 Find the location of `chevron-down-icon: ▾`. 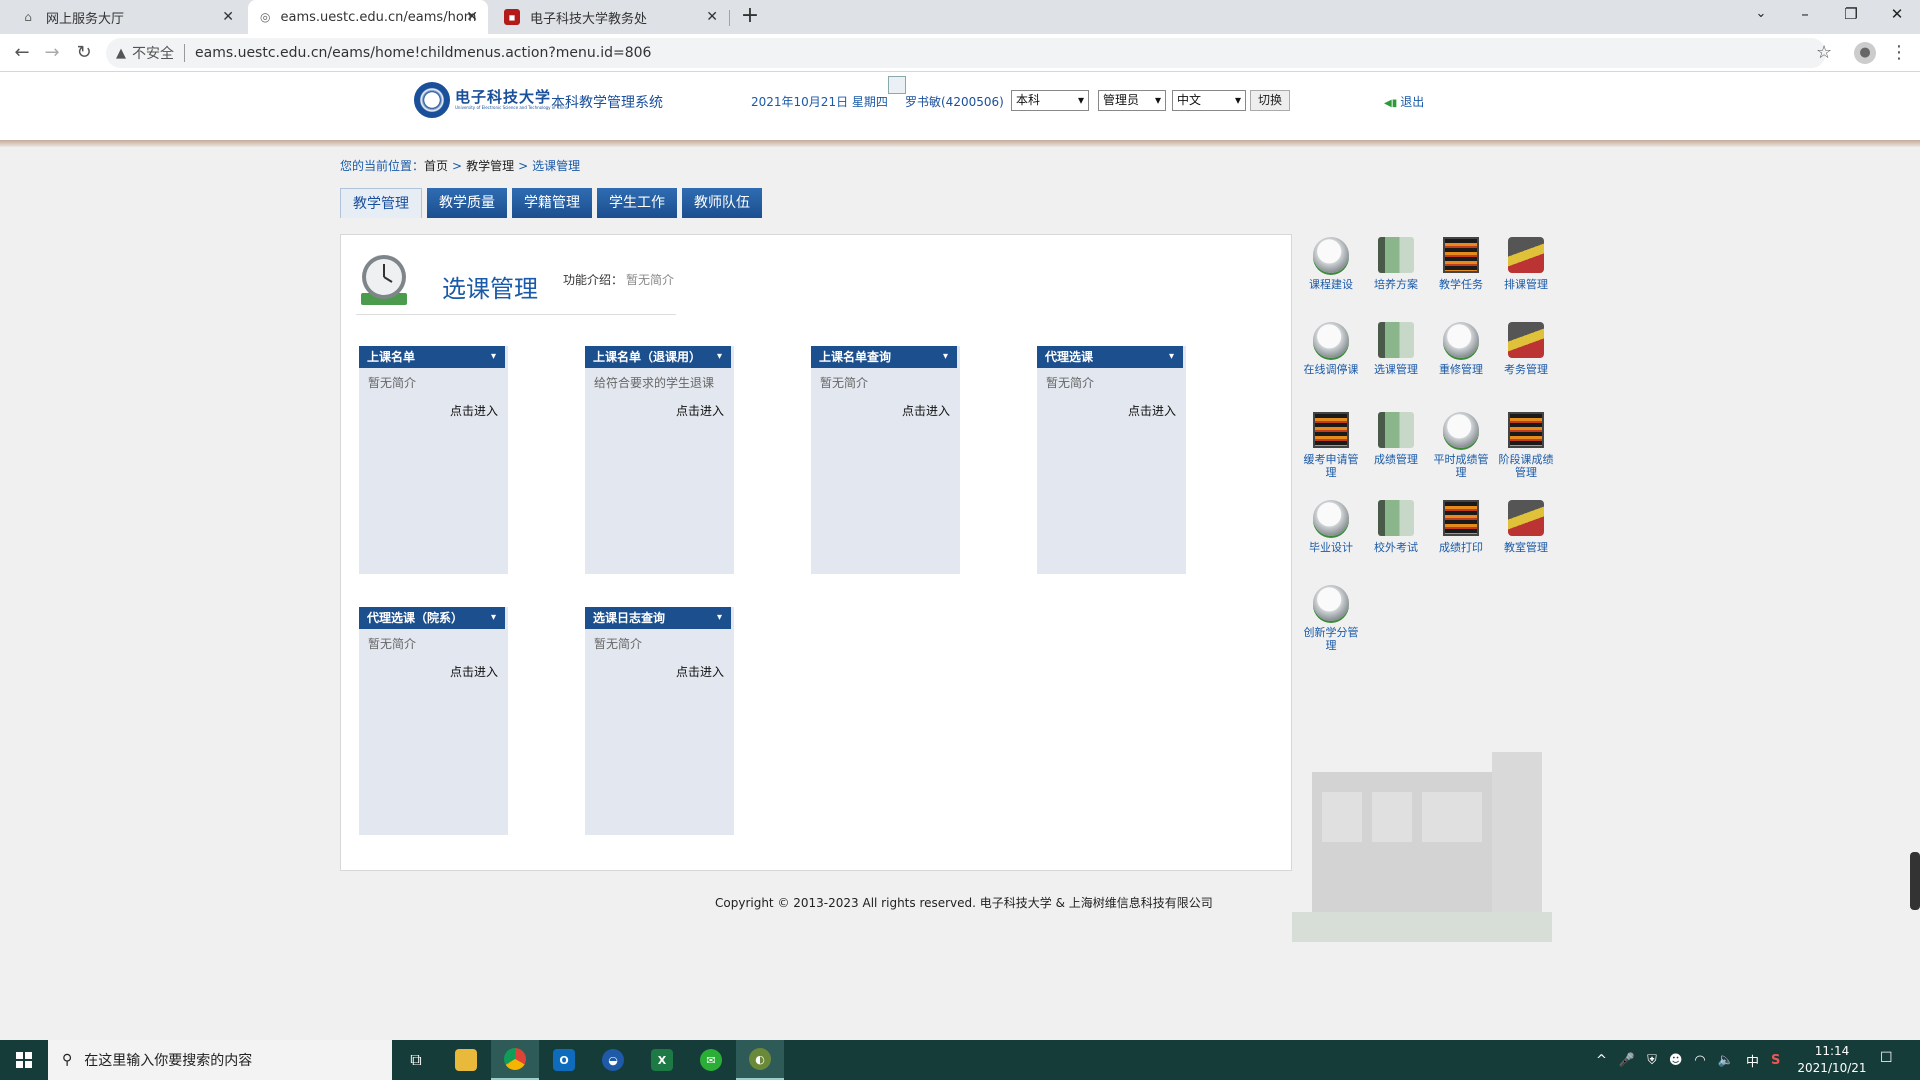

chevron-down-icon: ▾ is located at coordinates (719, 617).